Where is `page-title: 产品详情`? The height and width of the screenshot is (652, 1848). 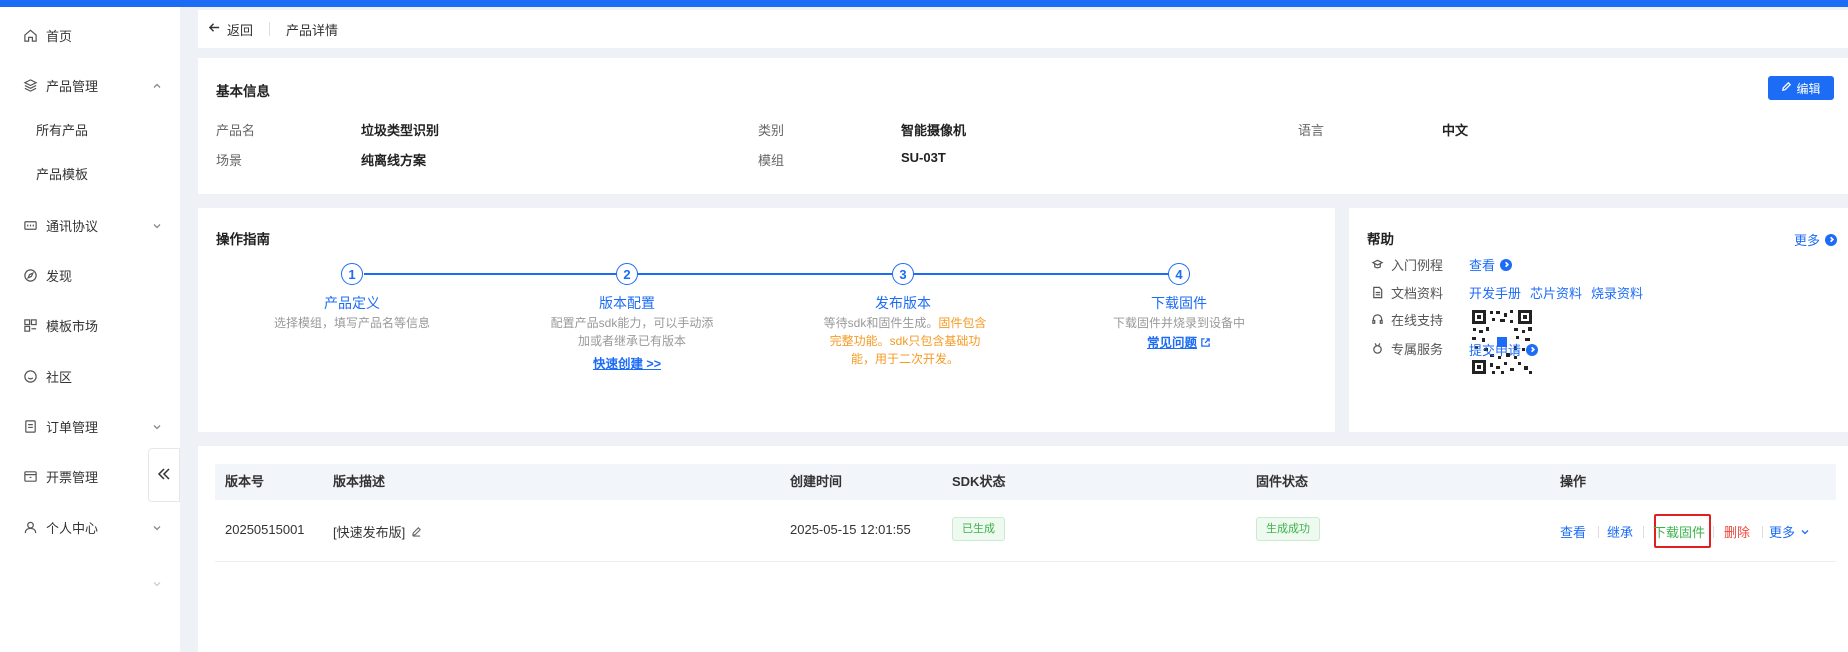
page-title: 产品详情 is located at coordinates (312, 30).